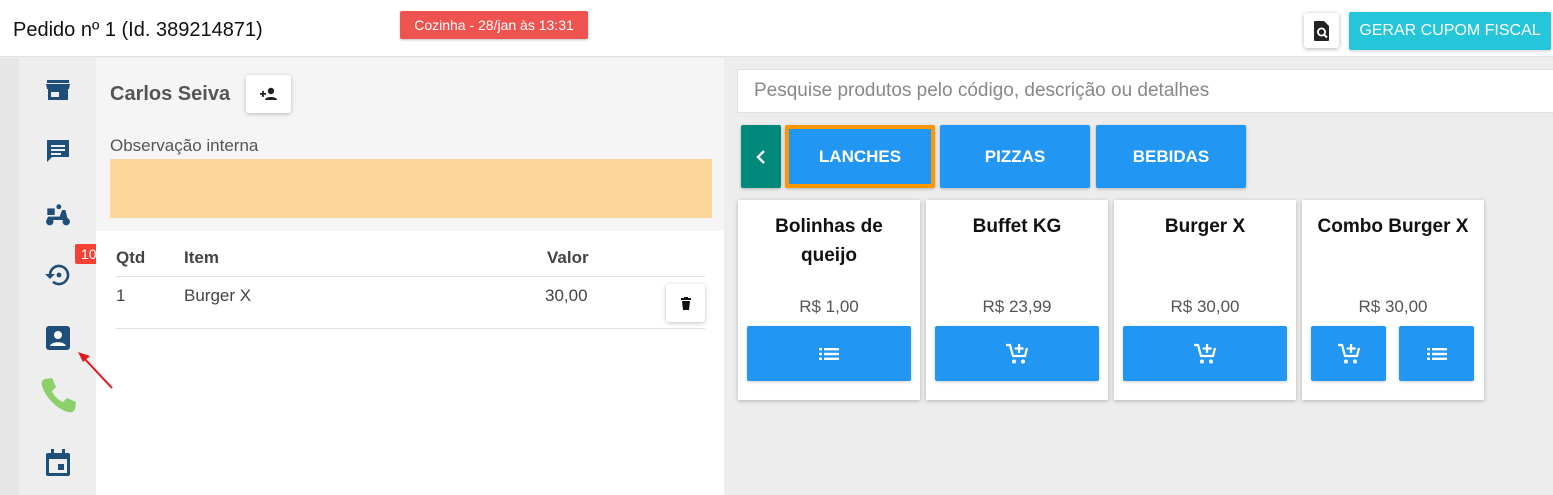 Image resolution: width=1553 pixels, height=495 pixels. I want to click on category-lanches: LANCHES, so click(860, 156).